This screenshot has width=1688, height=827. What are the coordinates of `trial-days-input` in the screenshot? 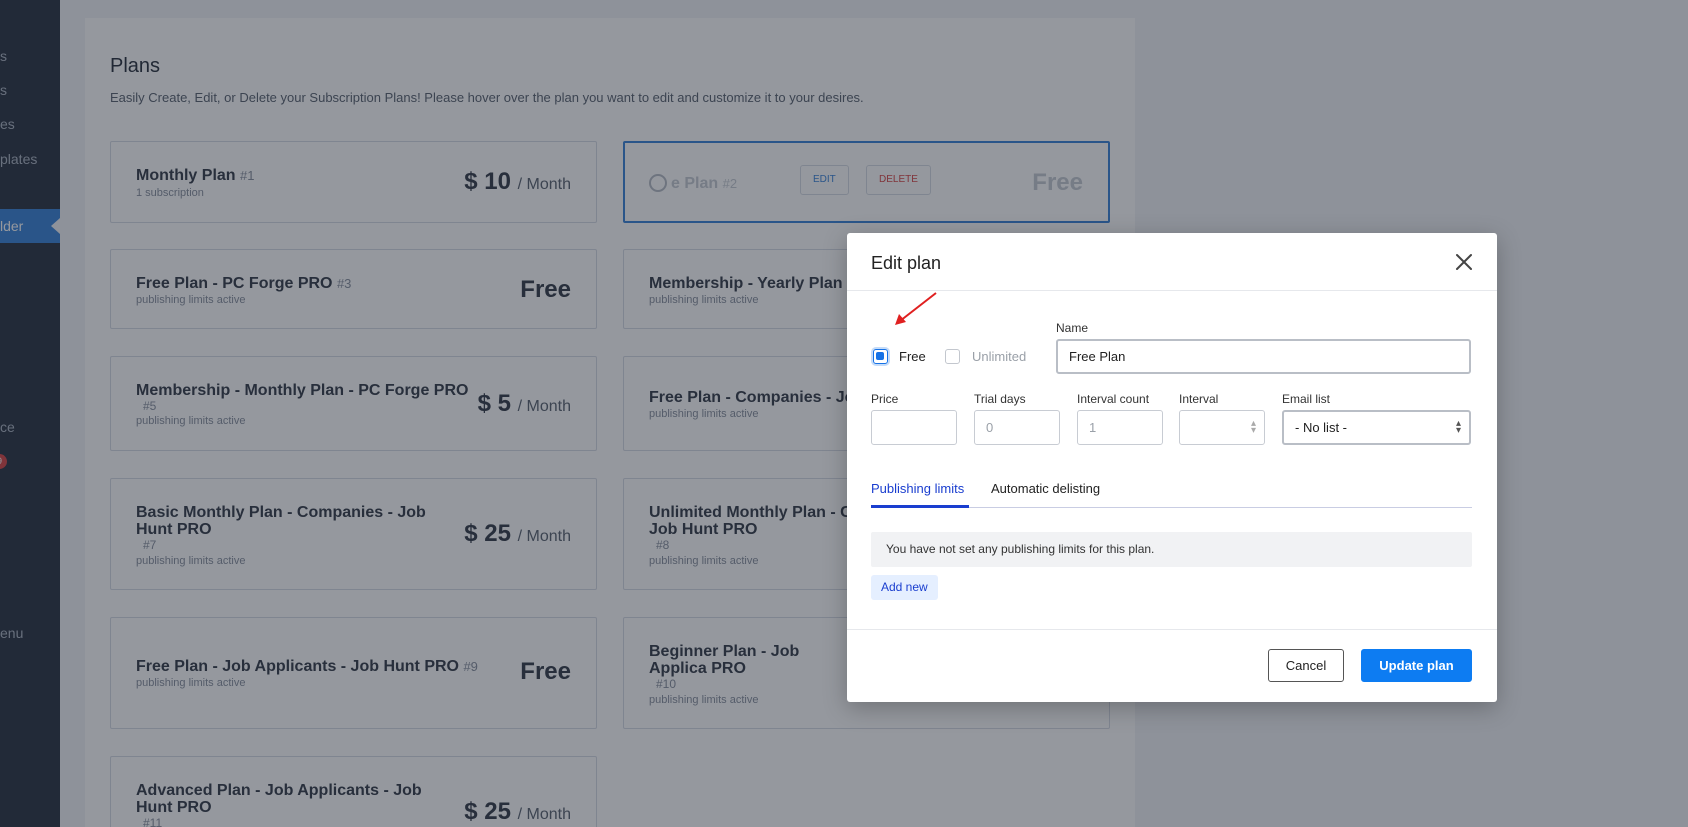 It's located at (1017, 427).